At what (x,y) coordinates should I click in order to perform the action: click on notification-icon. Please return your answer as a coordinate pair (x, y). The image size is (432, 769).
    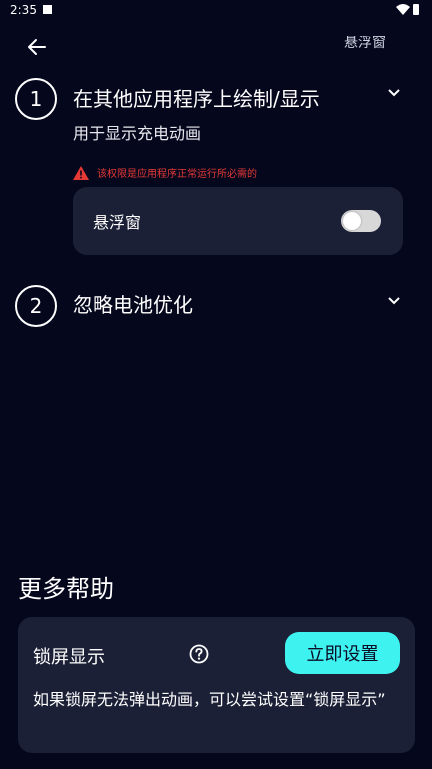
    Looking at the image, I should click on (47, 9).